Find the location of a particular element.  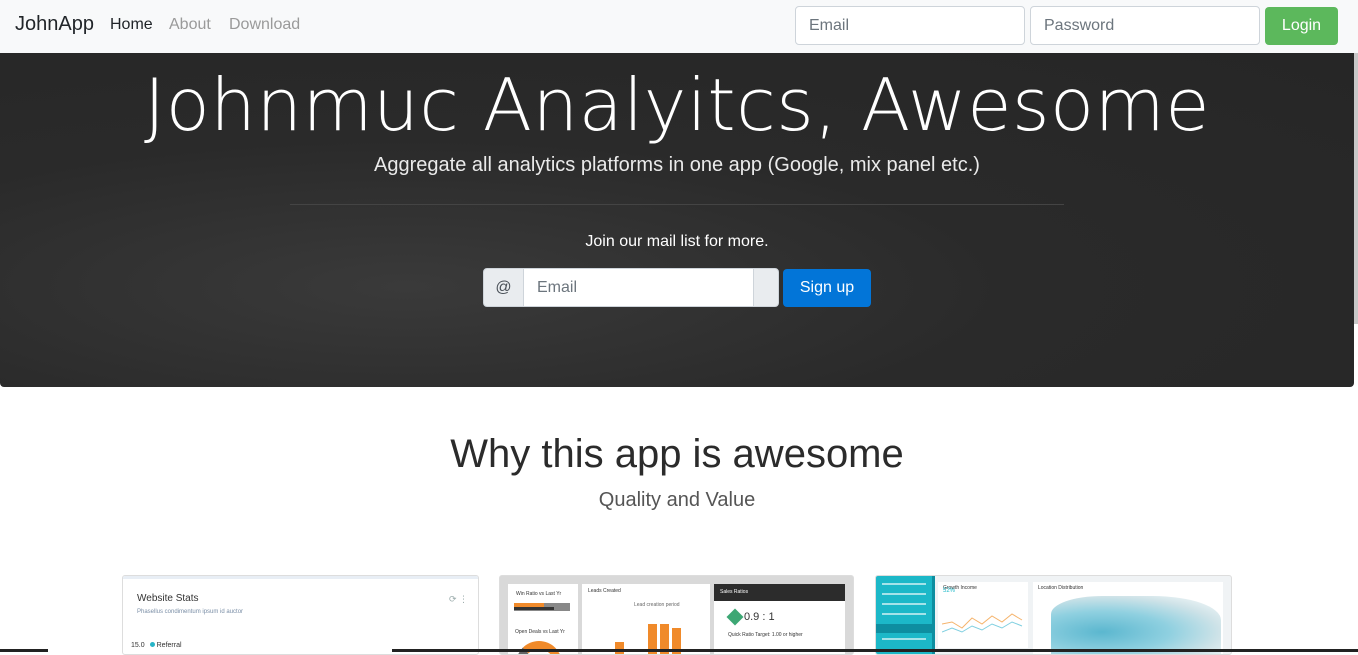

features-title: Why this app is awesome is located at coordinates (677, 454).